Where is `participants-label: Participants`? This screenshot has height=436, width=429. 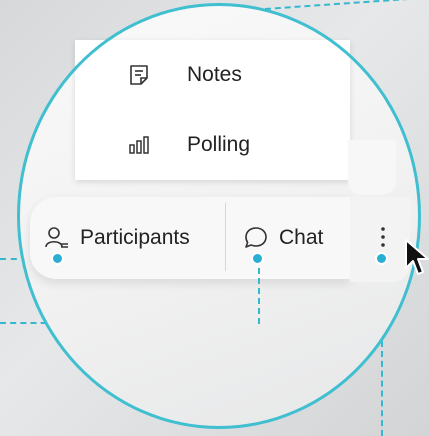
participants-label: Participants is located at coordinates (135, 237).